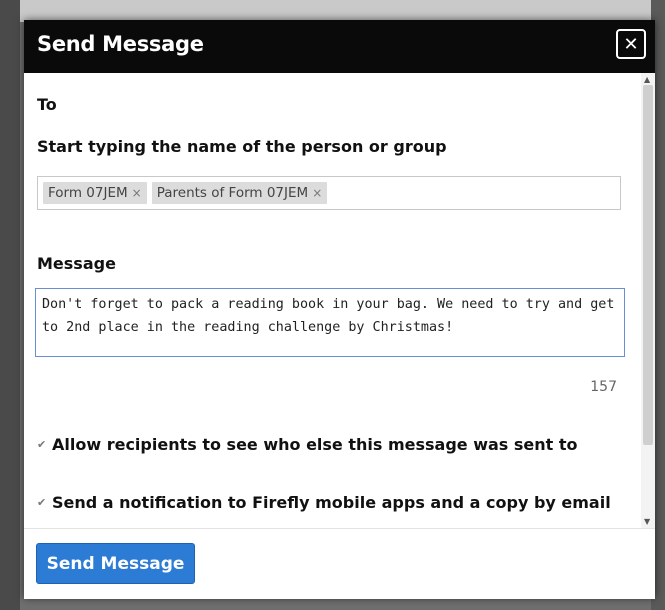 The height and width of the screenshot is (610, 665). I want to click on dialog-footer: Send Message, so click(339, 563).